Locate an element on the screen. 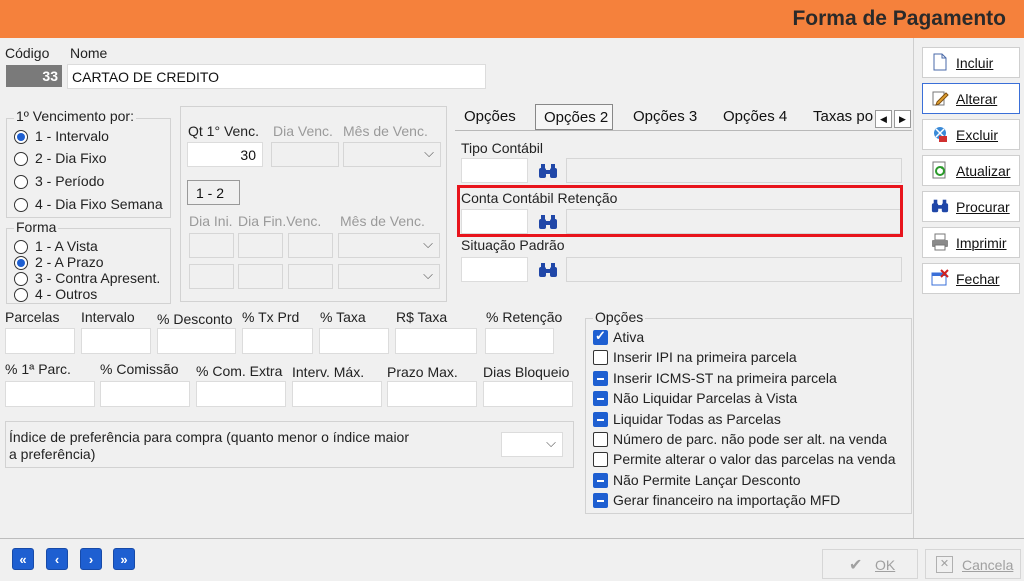 This screenshot has width=1024, height=581. interv-max-label: Interv. Máx. is located at coordinates (328, 372).